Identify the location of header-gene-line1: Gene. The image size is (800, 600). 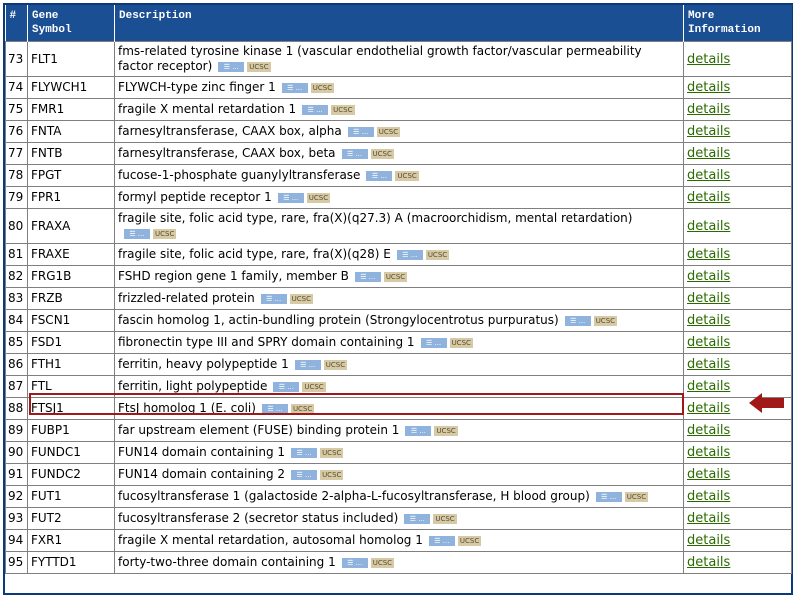
(45, 16).